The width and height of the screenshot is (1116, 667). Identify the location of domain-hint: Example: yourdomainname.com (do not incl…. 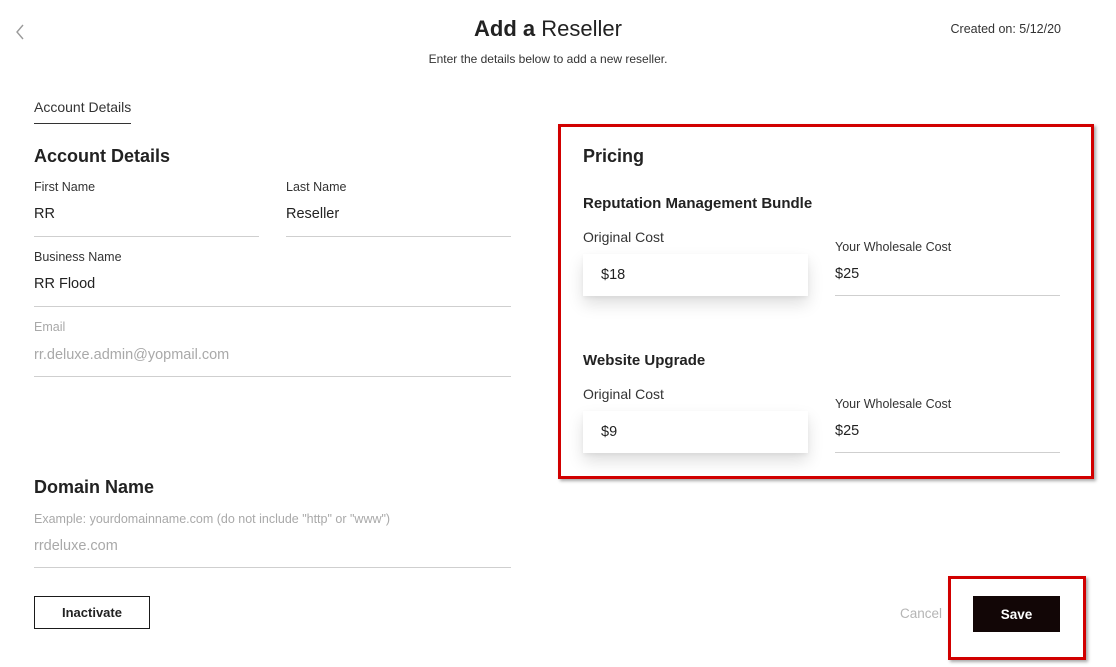
(212, 519).